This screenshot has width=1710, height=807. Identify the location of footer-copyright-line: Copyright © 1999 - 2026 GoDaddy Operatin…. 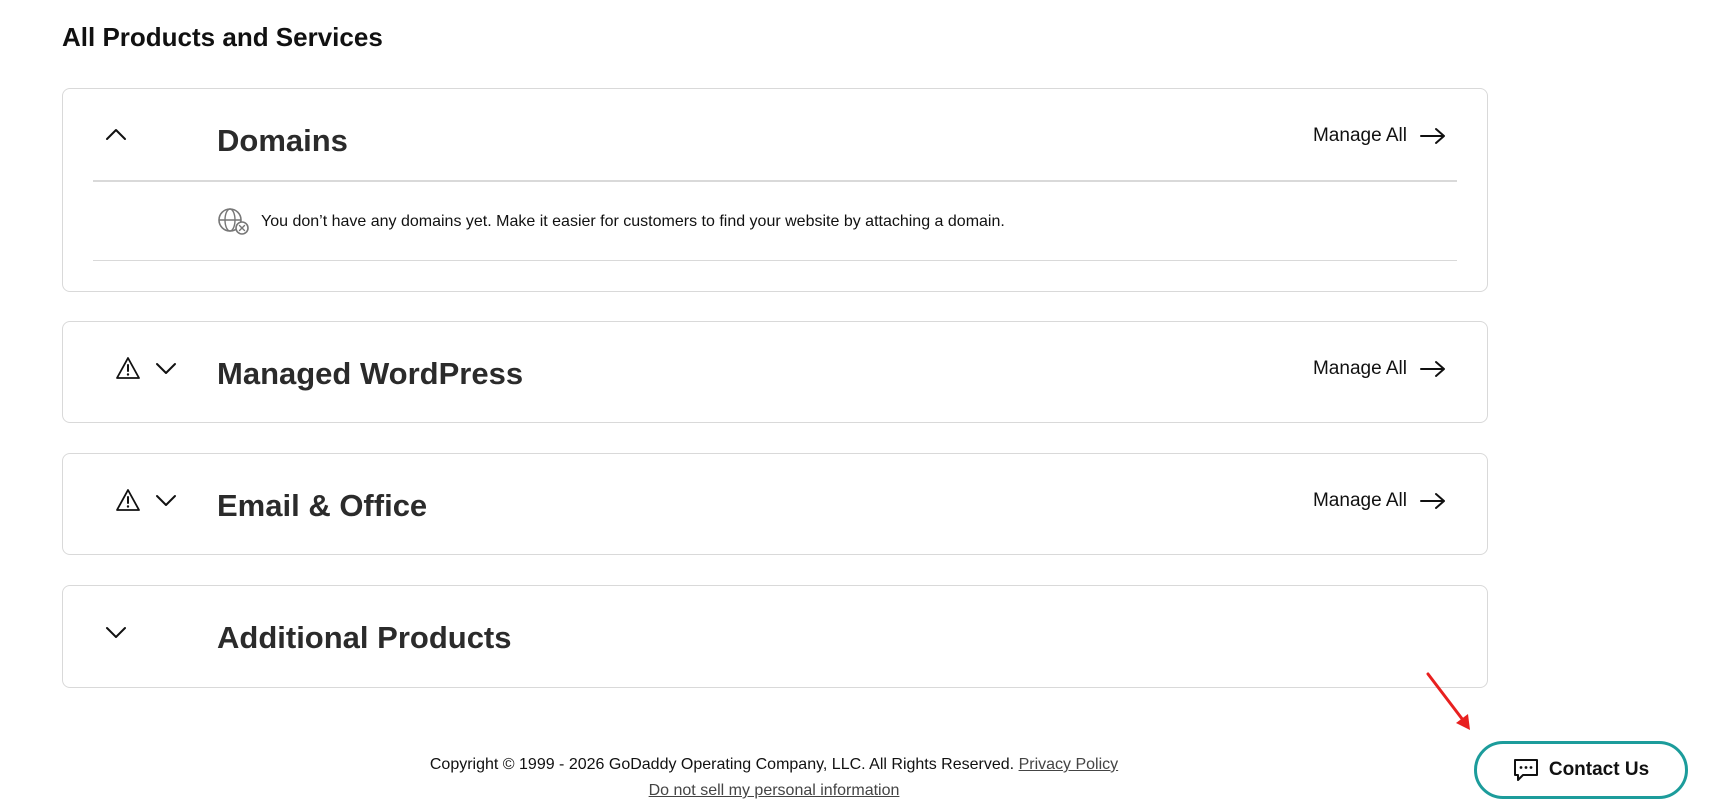
(774, 765).